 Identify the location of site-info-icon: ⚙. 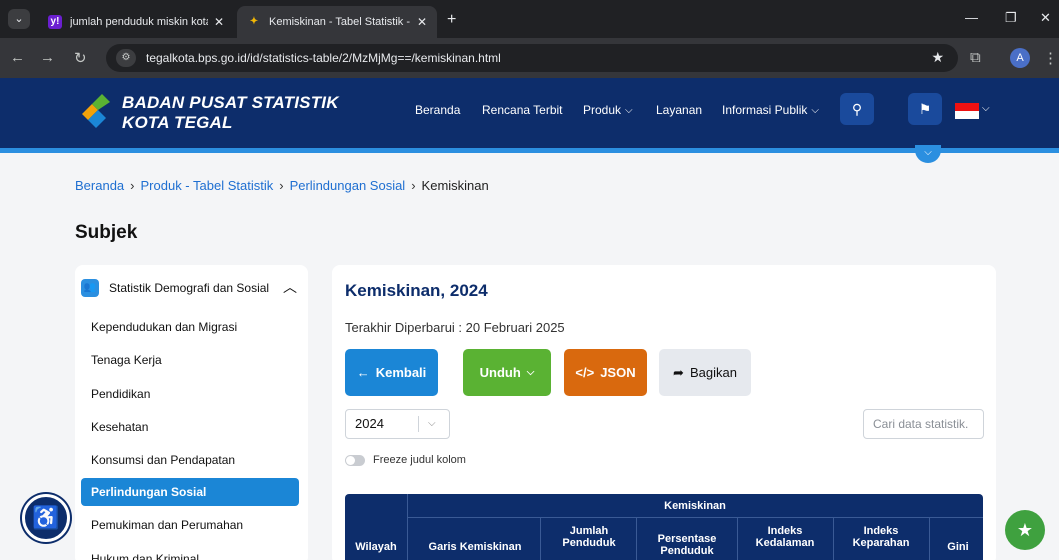
(126, 58).